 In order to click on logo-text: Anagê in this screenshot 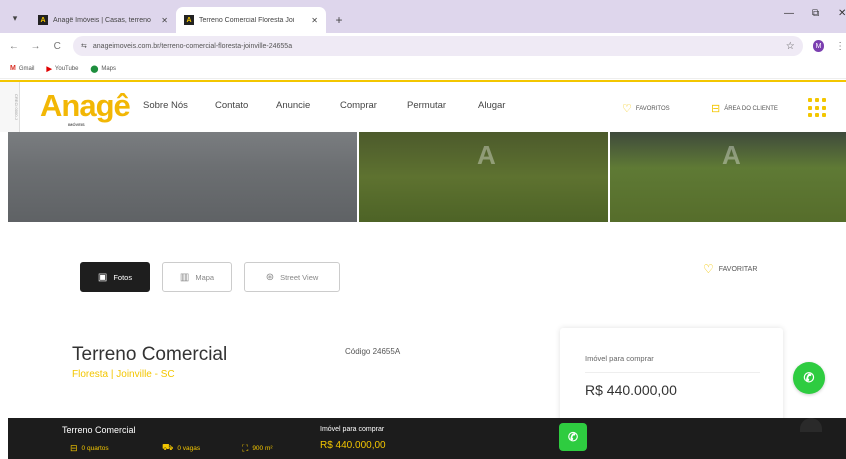, I will do `click(85, 105)`.